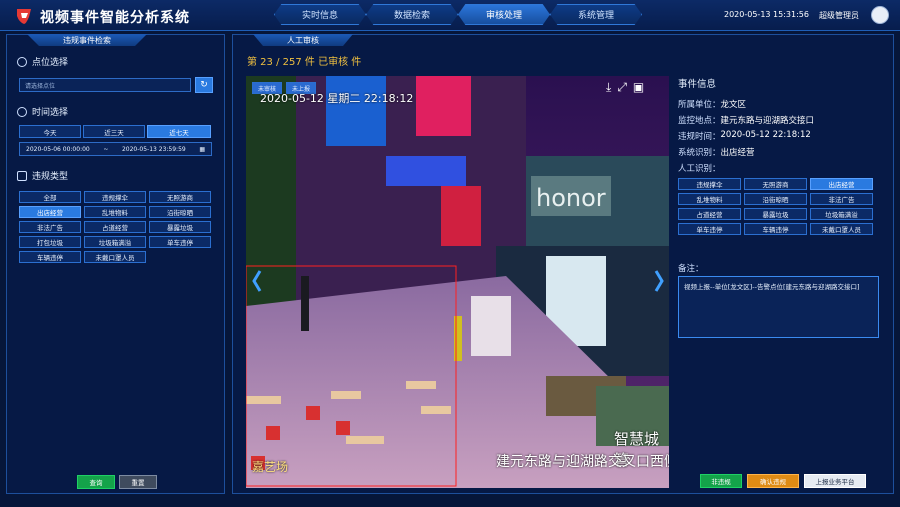 This screenshot has width=900, height=507. I want to click on calendar-icon: ▦, so click(202, 149).